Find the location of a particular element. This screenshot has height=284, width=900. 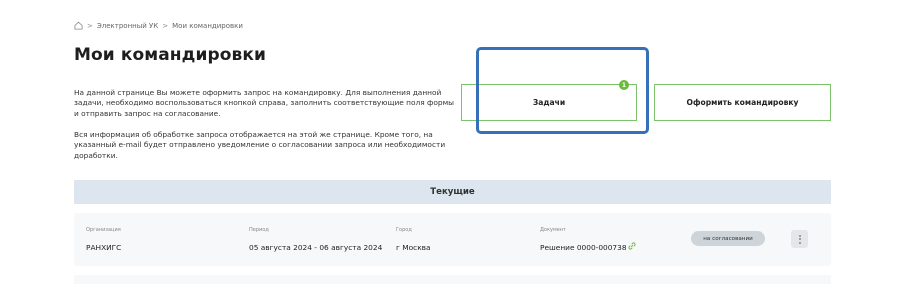

home-icon is located at coordinates (78, 25).